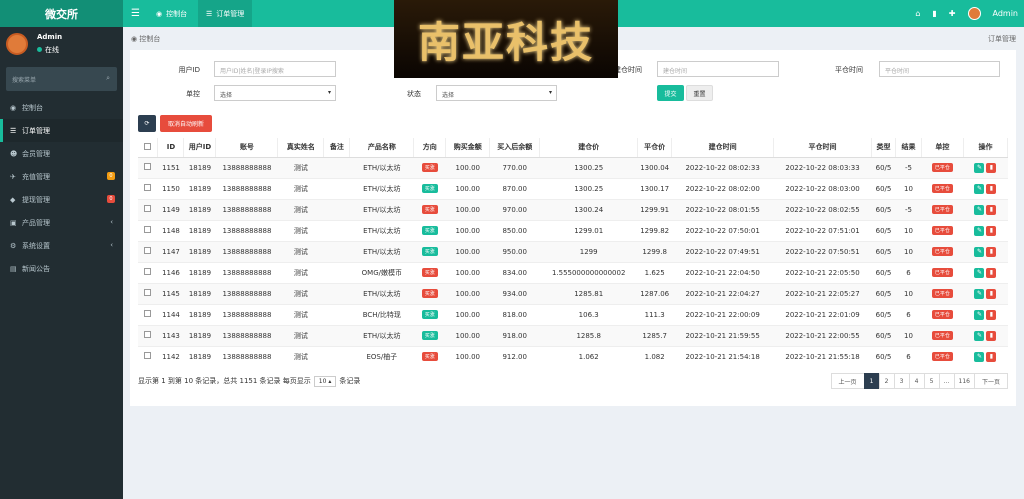  I want to click on reset-button: 重置, so click(699, 93).